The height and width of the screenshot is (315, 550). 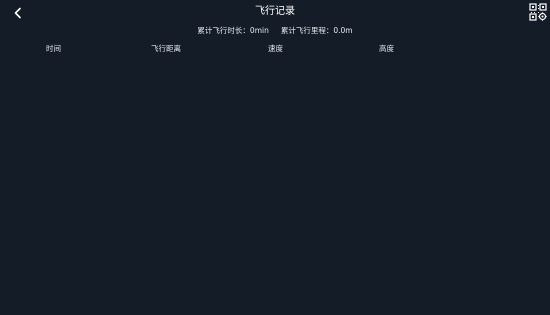 I want to click on column-header-time: 时间, so click(x=53, y=48).